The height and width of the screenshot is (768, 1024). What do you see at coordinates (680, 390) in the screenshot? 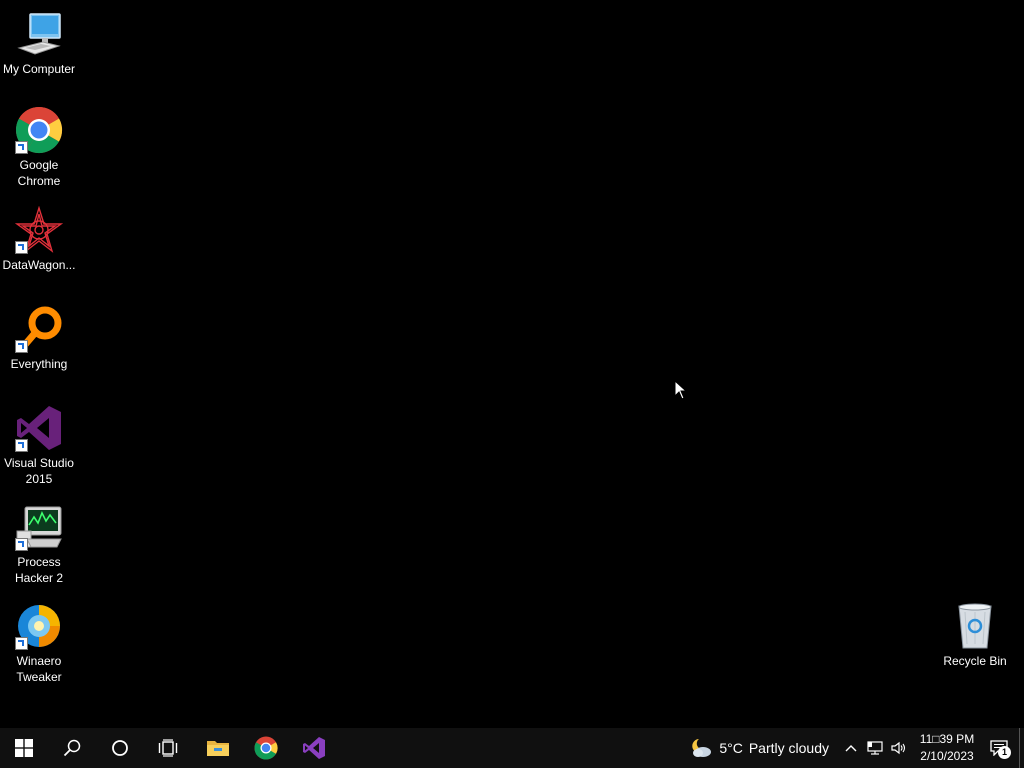
I see `mouse-cursor-icon` at bounding box center [680, 390].